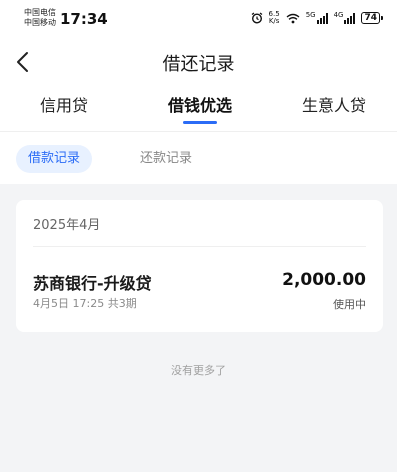 The width and height of the screenshot is (397, 472). What do you see at coordinates (67, 225) in the screenshot?
I see `month-header: 2025年4月` at bounding box center [67, 225].